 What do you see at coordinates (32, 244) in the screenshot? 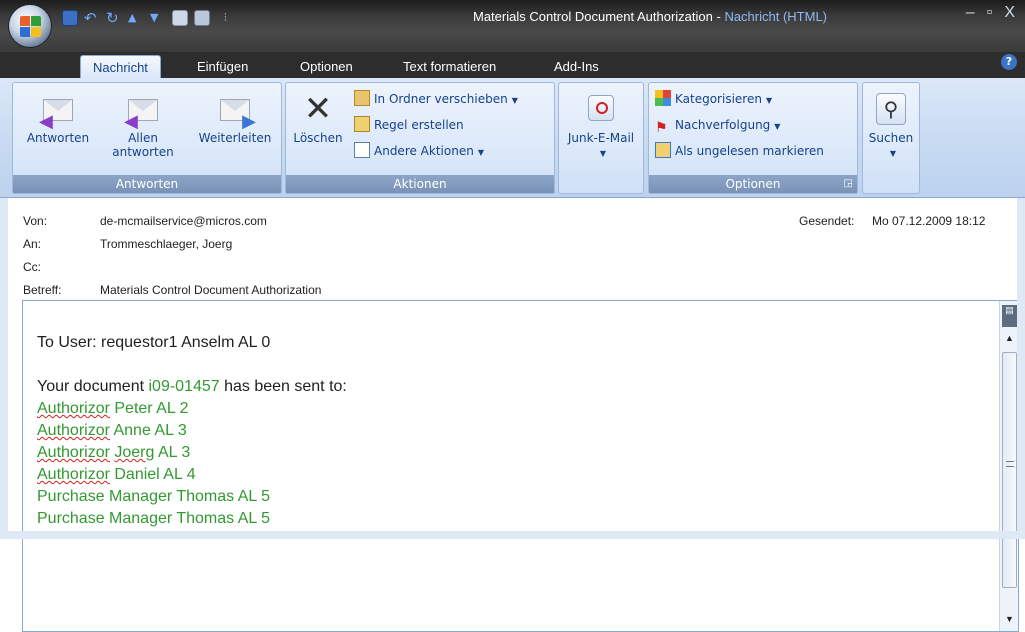
I see `to-label: An:` at bounding box center [32, 244].